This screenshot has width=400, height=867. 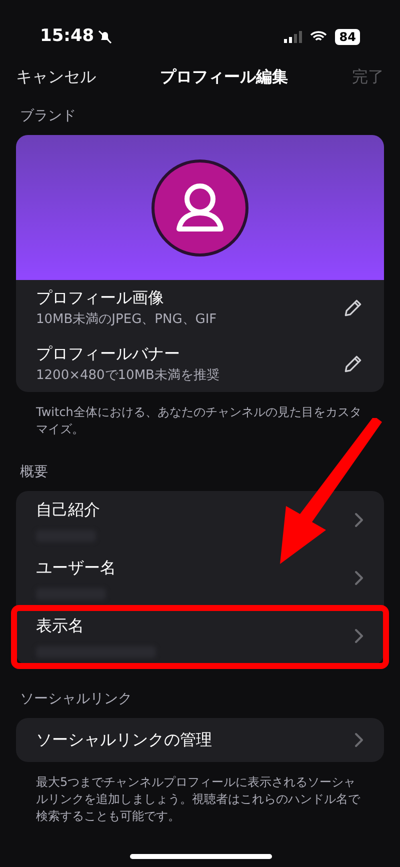 I want to click on status-time: 15:48, so click(x=67, y=36).